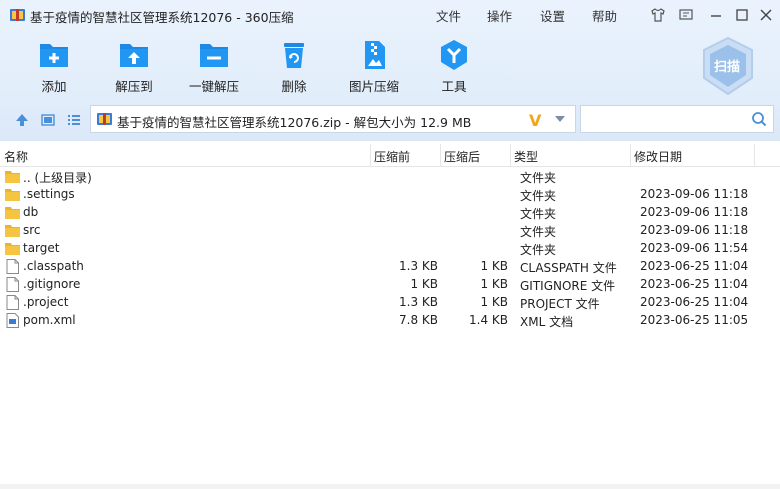  What do you see at coordinates (526, 156) in the screenshot?
I see `column-type: 类型` at bounding box center [526, 156].